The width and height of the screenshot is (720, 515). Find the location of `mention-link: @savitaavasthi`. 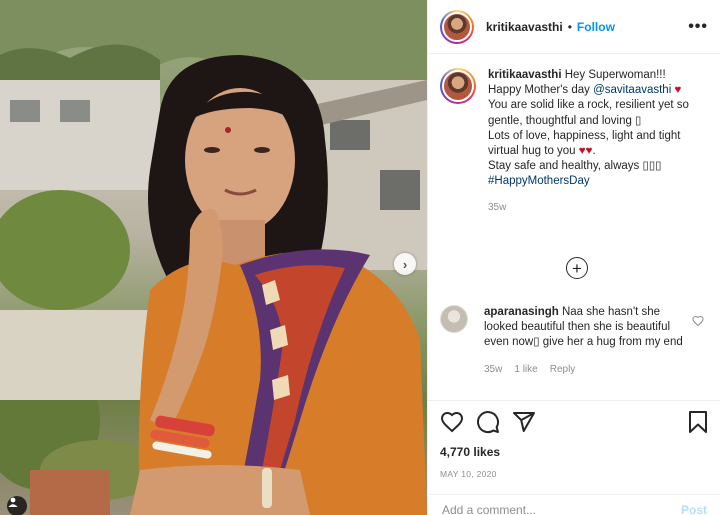

mention-link: @savitaavasthi is located at coordinates (632, 90).